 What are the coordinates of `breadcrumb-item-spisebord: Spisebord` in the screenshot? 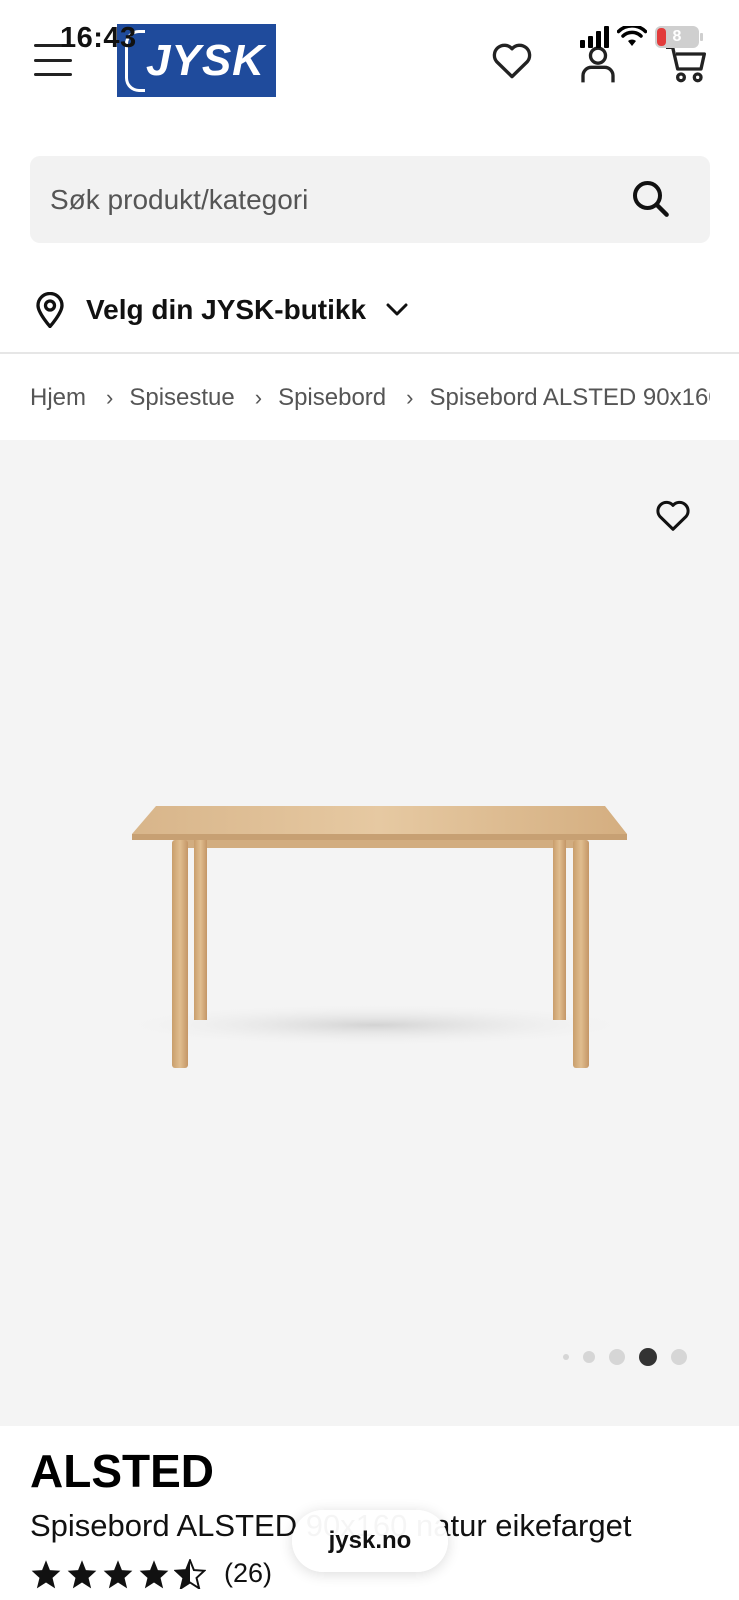 It's located at (332, 398).